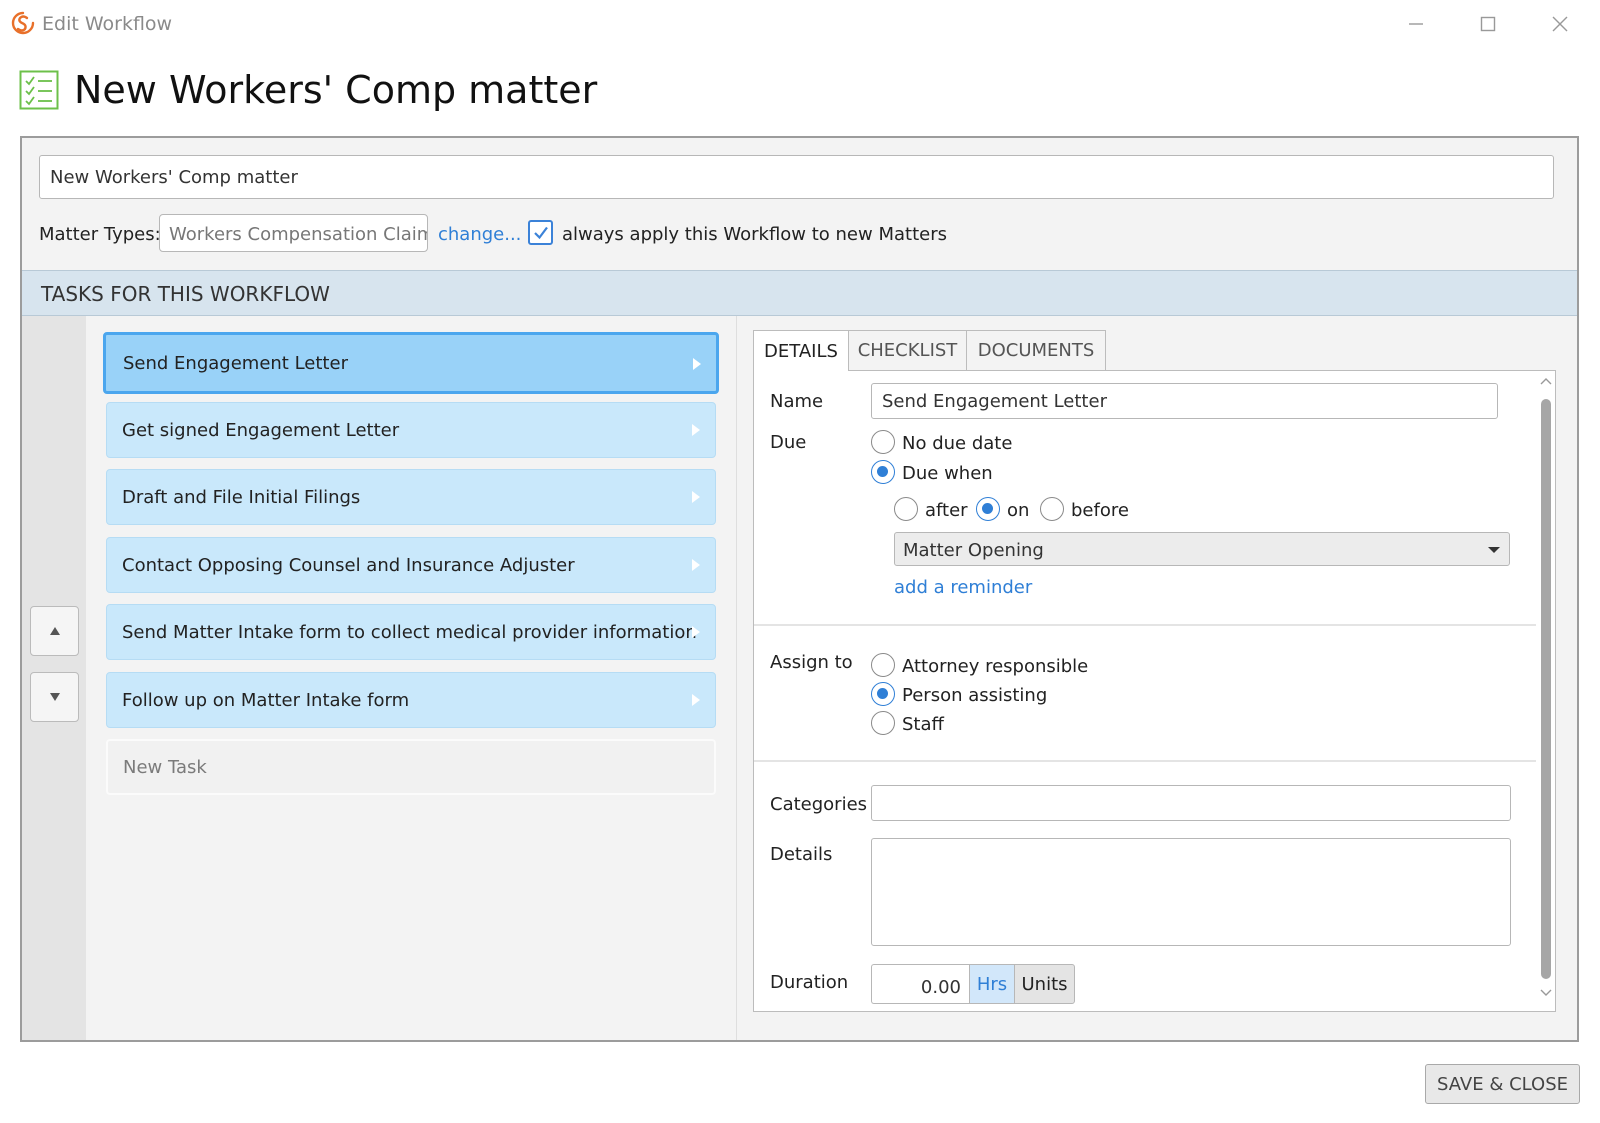 The width and height of the screenshot is (1600, 1123). I want to click on task-label: Send Engagement Letter, so click(235, 363).